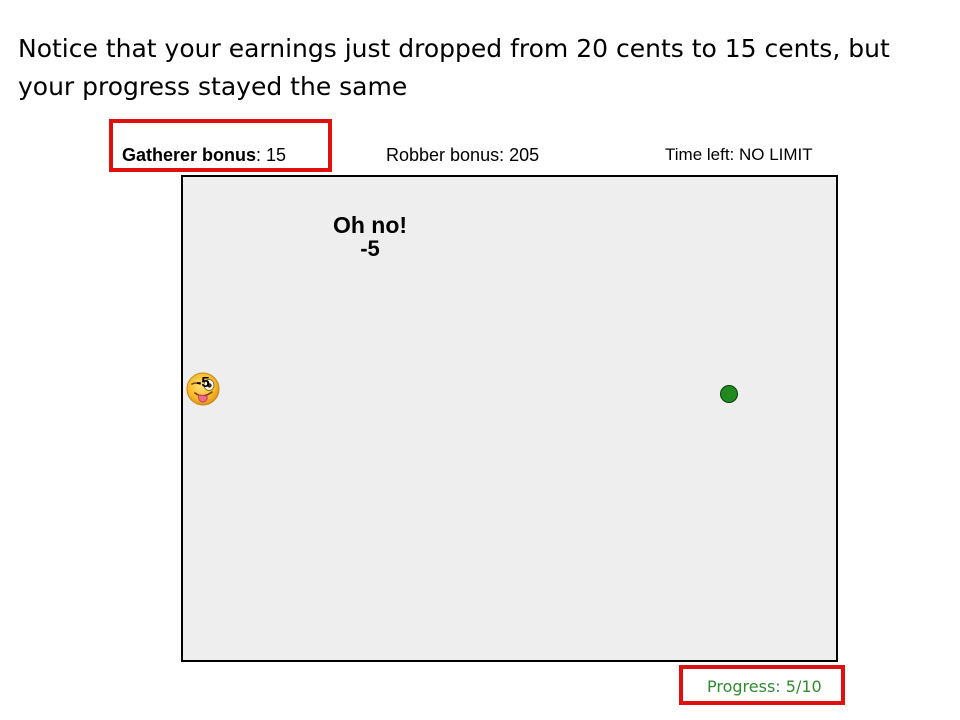  What do you see at coordinates (370, 248) in the screenshot?
I see `feedback-delta: -5` at bounding box center [370, 248].